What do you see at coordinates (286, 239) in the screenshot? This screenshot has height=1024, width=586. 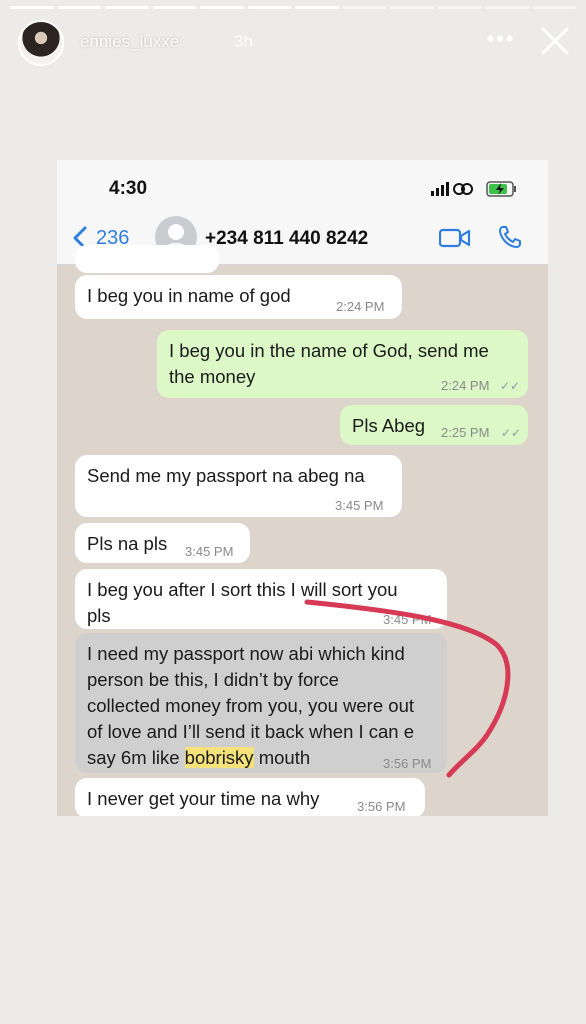 I see `contact-phone-number: +234 811 440 8242` at bounding box center [286, 239].